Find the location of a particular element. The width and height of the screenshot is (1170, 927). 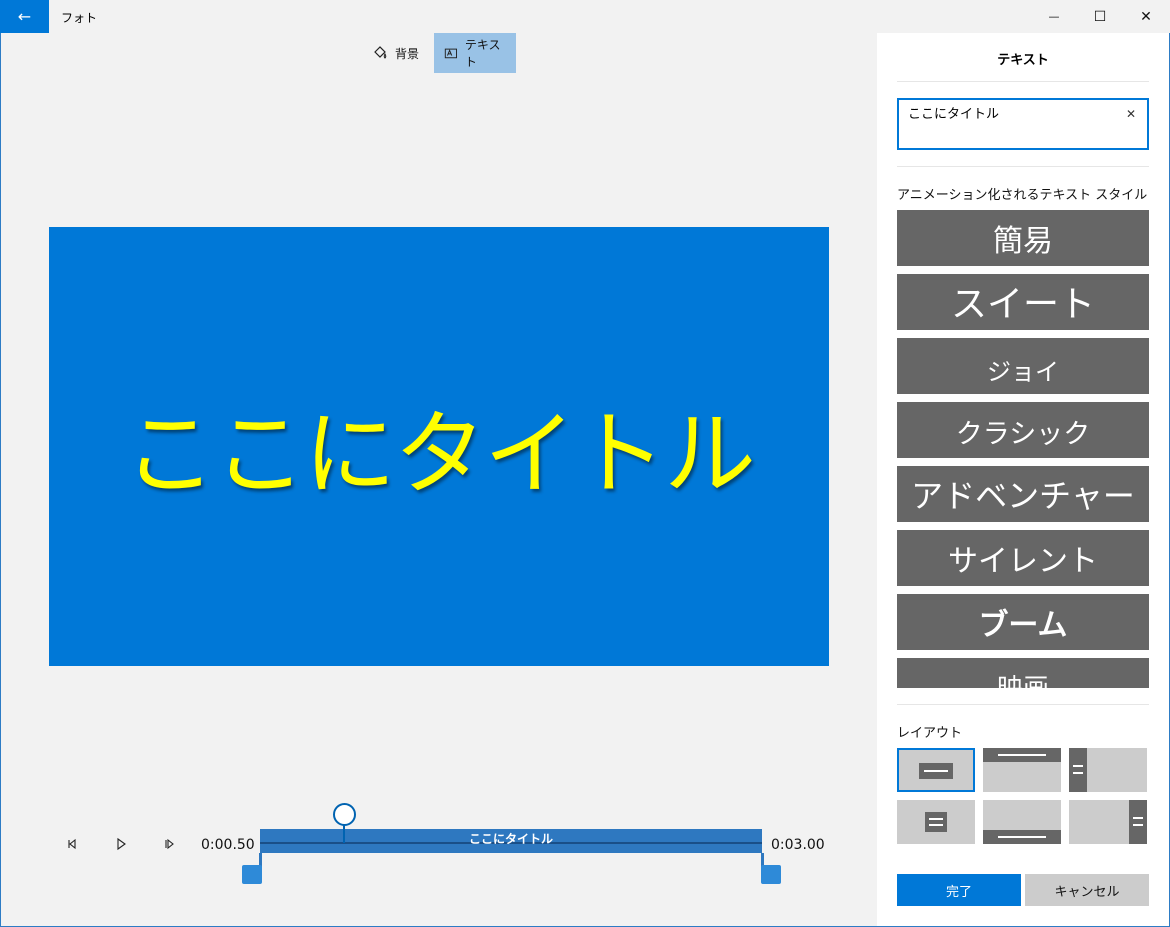

layout-top-banner is located at coordinates (1022, 770).